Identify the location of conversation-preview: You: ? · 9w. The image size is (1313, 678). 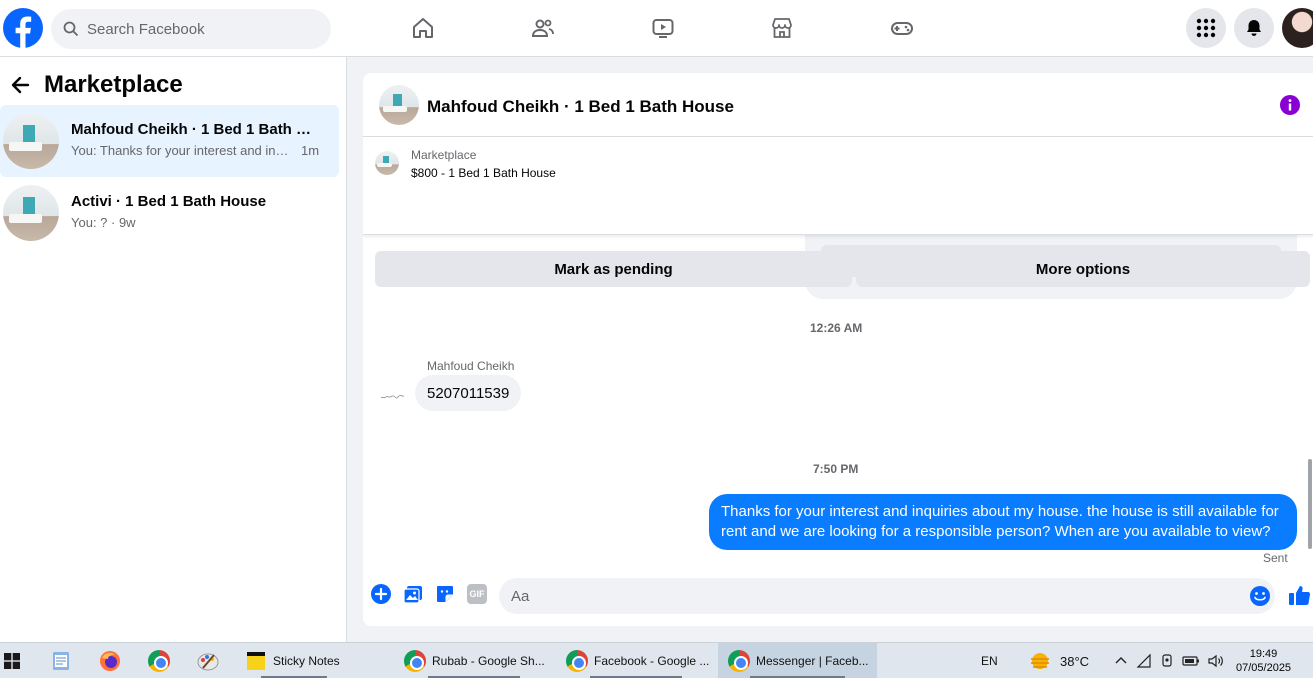
(103, 222).